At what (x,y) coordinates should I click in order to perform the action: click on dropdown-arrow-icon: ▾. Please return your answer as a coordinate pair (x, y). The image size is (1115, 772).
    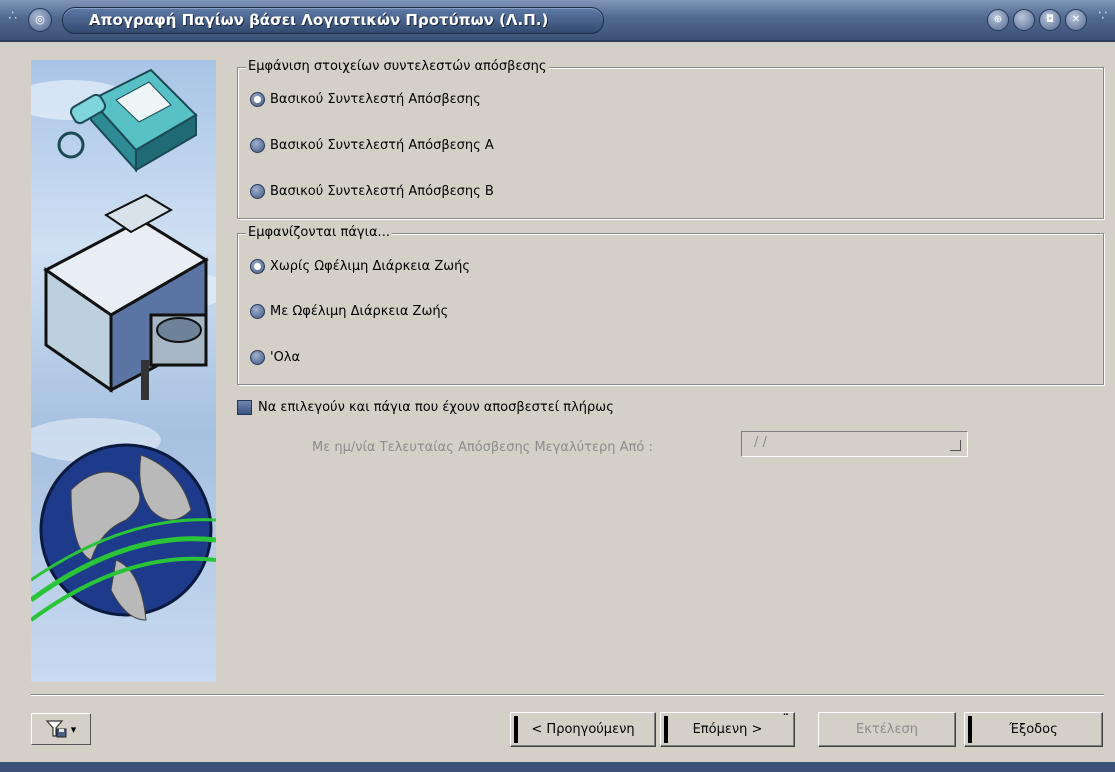
    Looking at the image, I should click on (73, 729).